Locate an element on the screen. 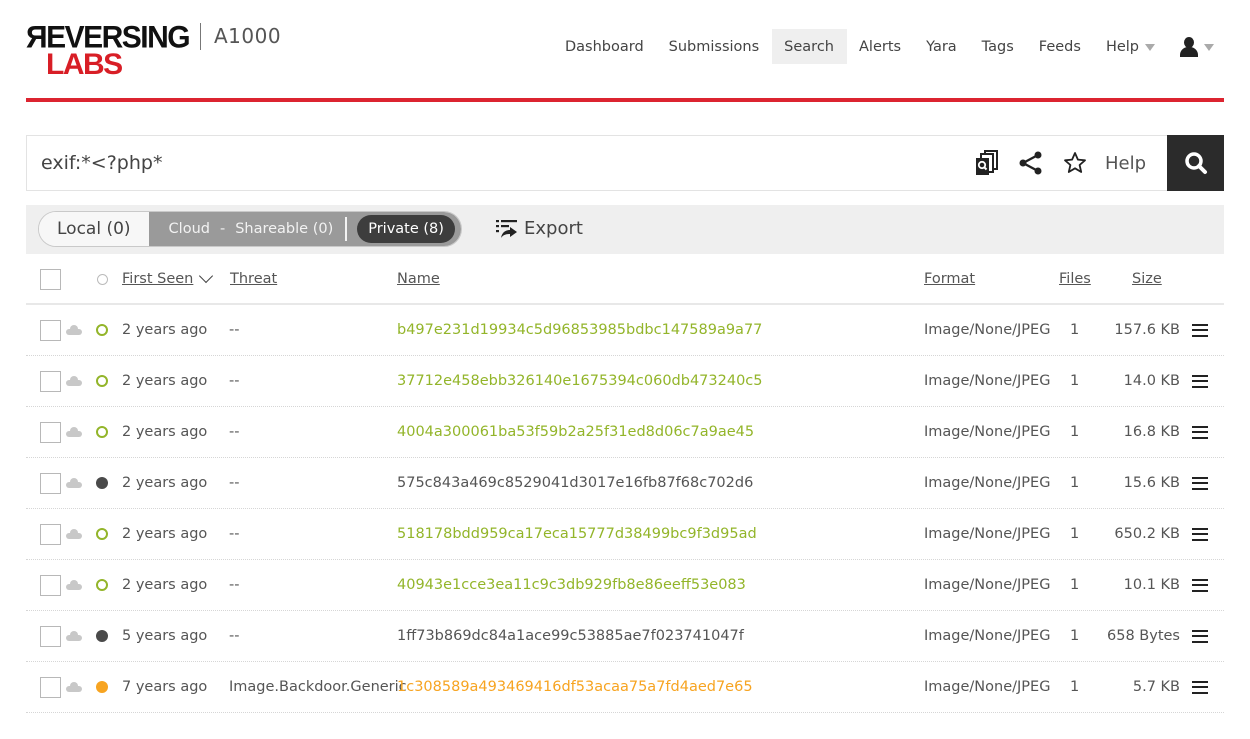  private-results-tab: Private (8) is located at coordinates (406, 229).